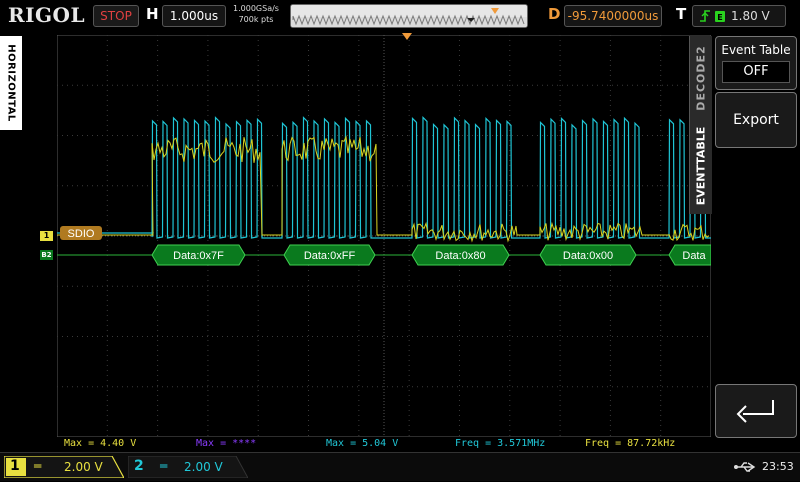  What do you see at coordinates (460, 256) in the screenshot?
I see `bus-packet-label: Data:0x80` at bounding box center [460, 256].